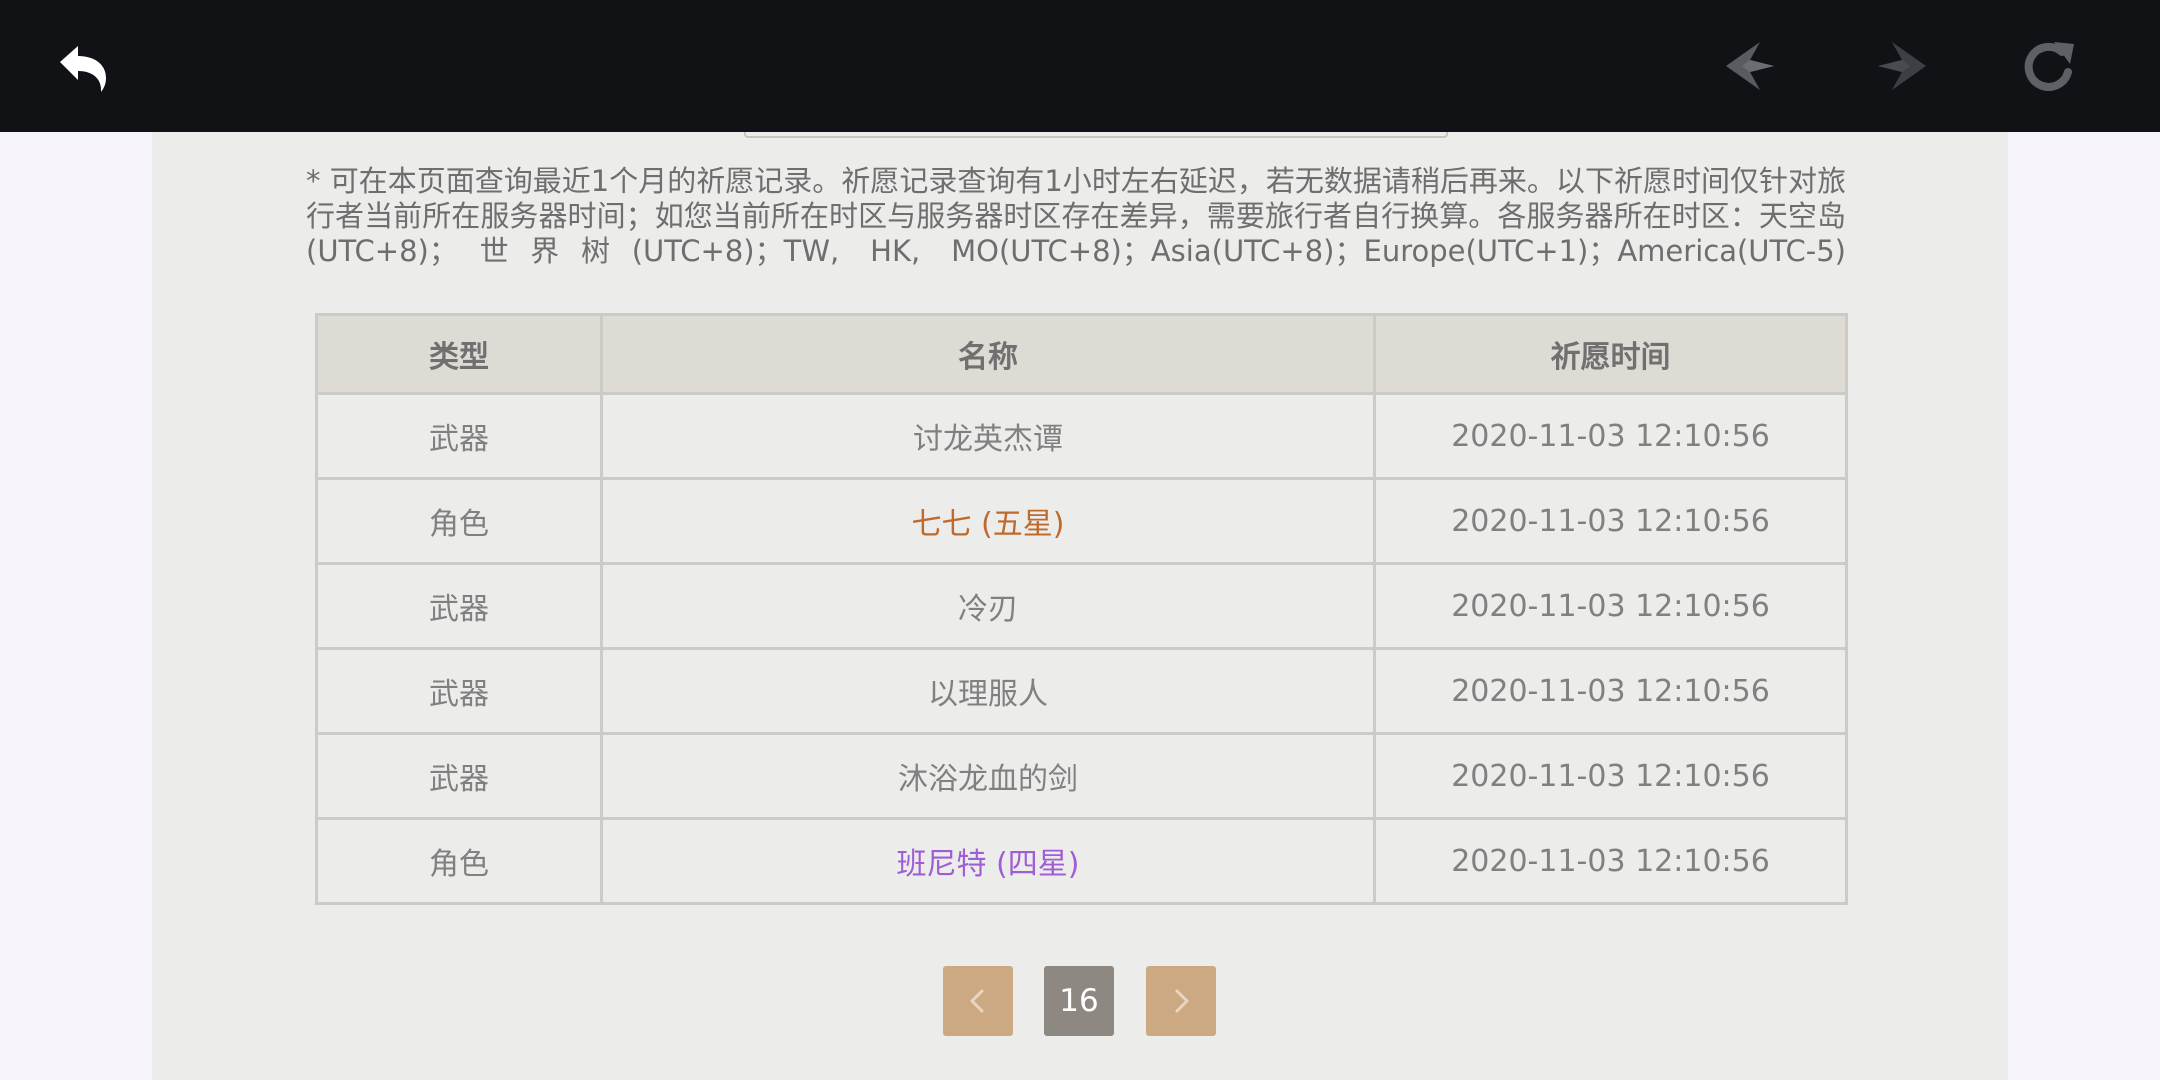 This screenshot has width=2160, height=1080. What do you see at coordinates (1610, 354) in the screenshot?
I see `header-time: 祈愿时间` at bounding box center [1610, 354].